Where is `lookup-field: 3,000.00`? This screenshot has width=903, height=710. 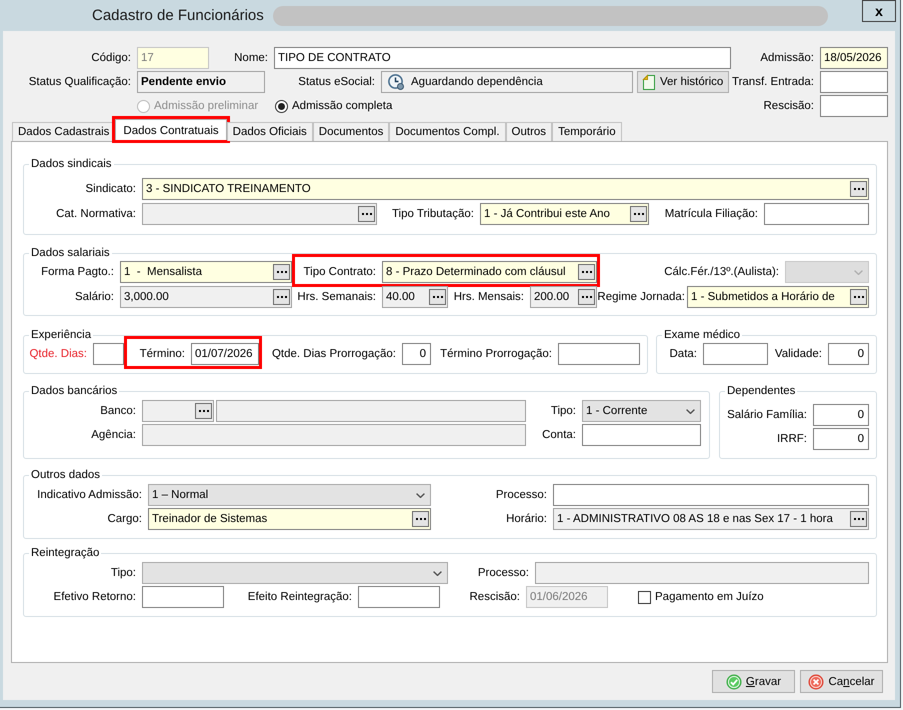
lookup-field: 3,000.00 is located at coordinates (206, 297).